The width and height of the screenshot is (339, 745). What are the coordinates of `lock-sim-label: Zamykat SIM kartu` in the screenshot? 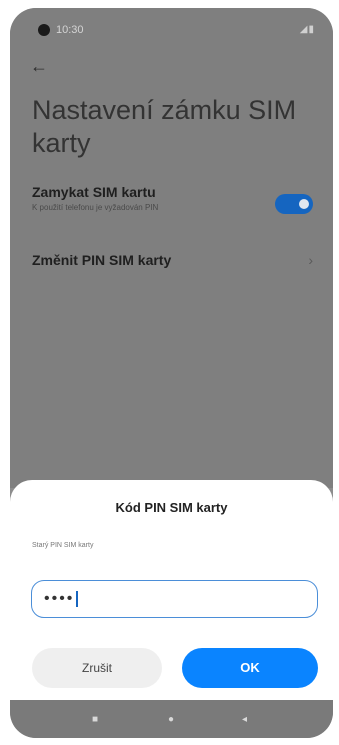 It's located at (94, 192).